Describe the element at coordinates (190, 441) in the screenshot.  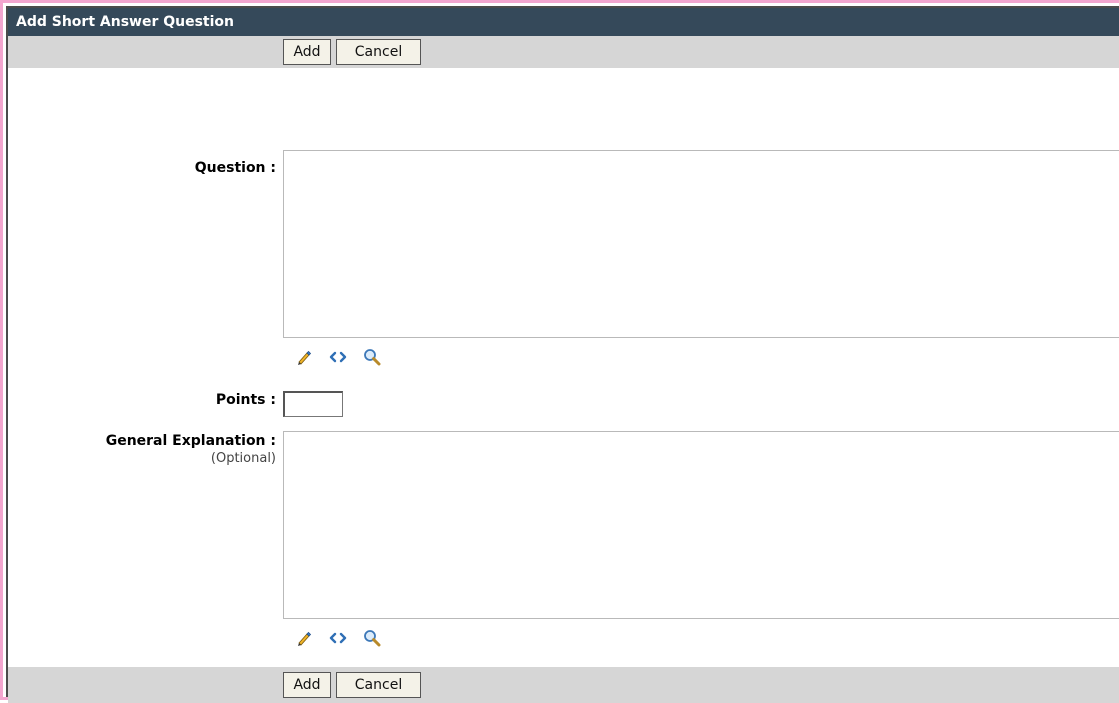
I see `explanation-label: General Explanation :` at that location.